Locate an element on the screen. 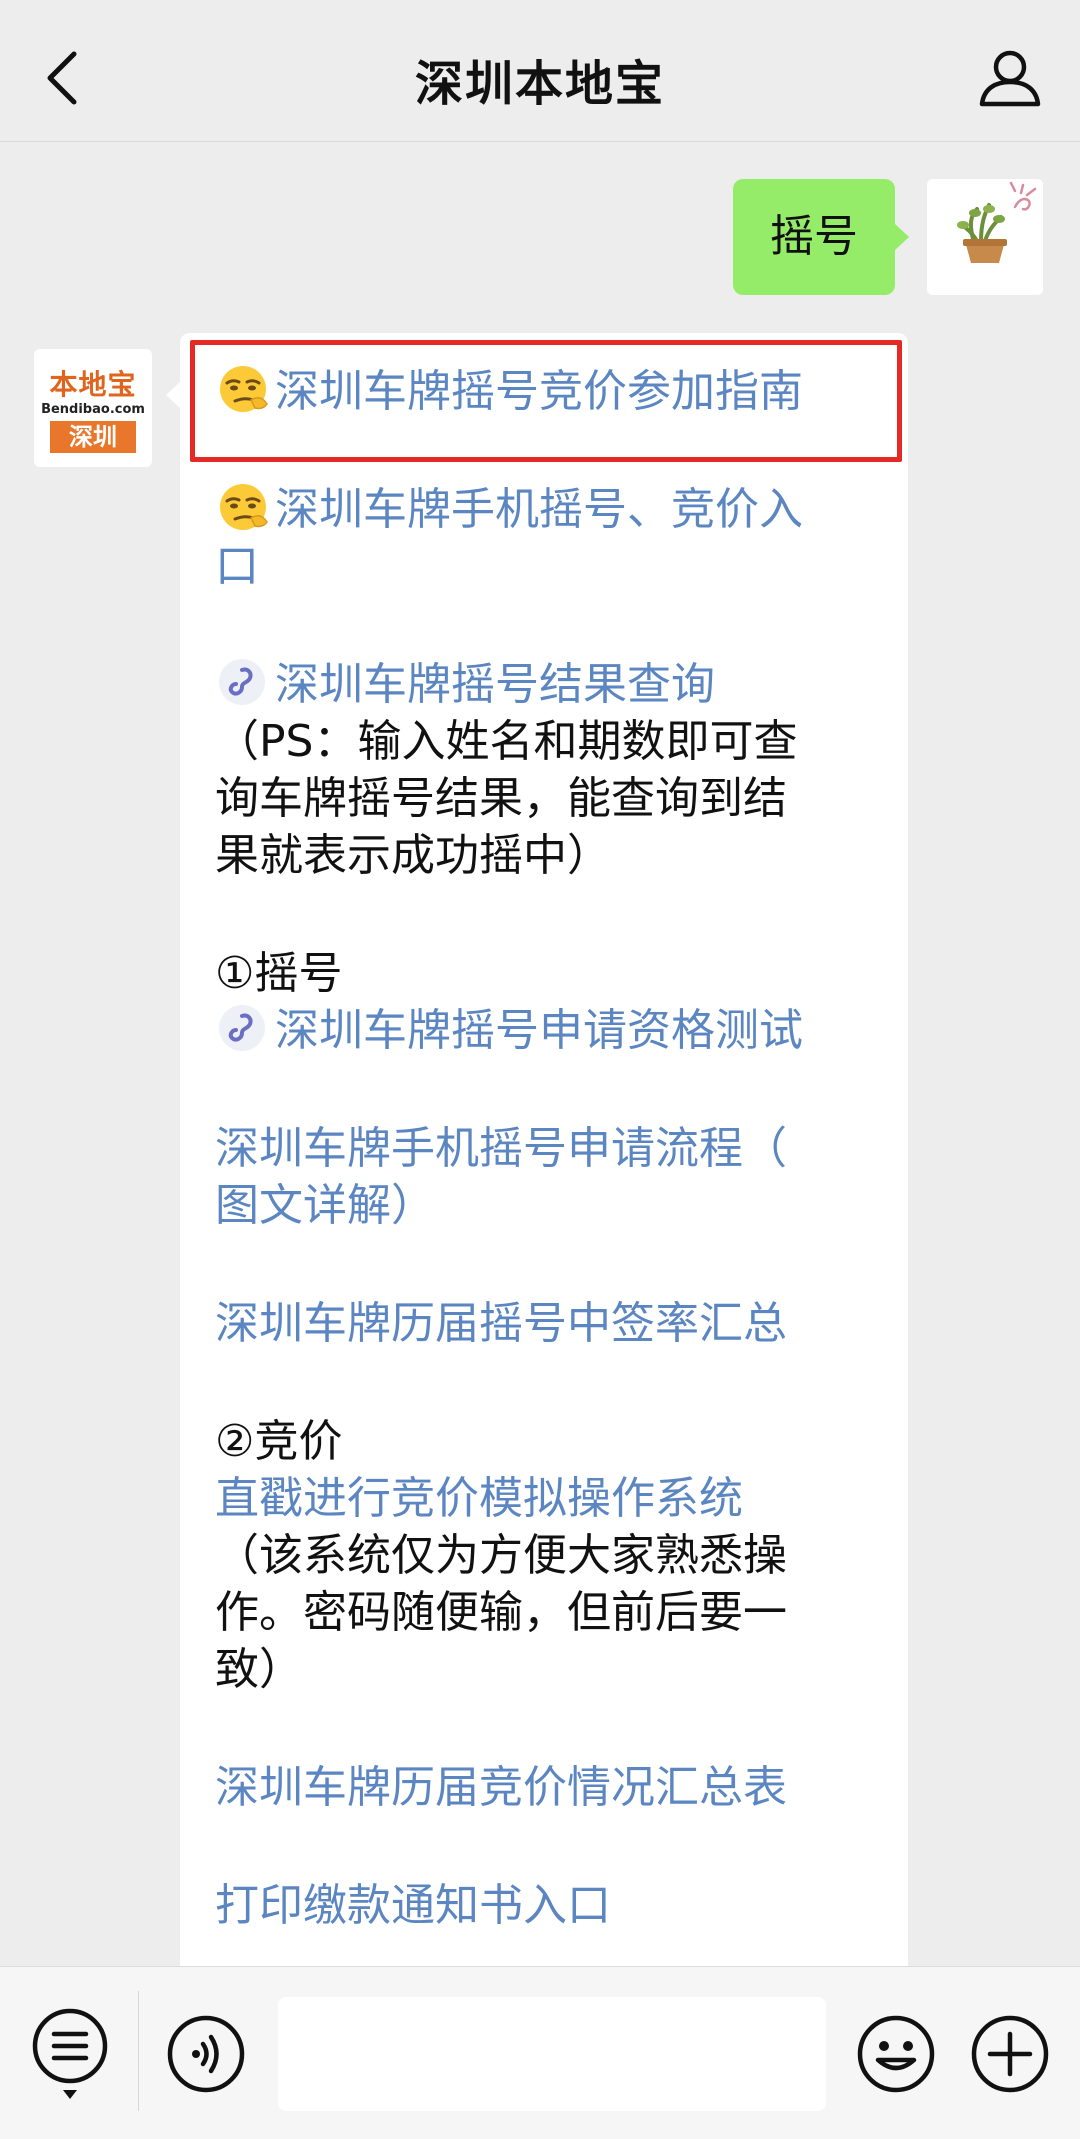 The width and height of the screenshot is (1080, 2139). list-item-link: 深圳车牌摇号竞价参加指南 is located at coordinates (545, 391).